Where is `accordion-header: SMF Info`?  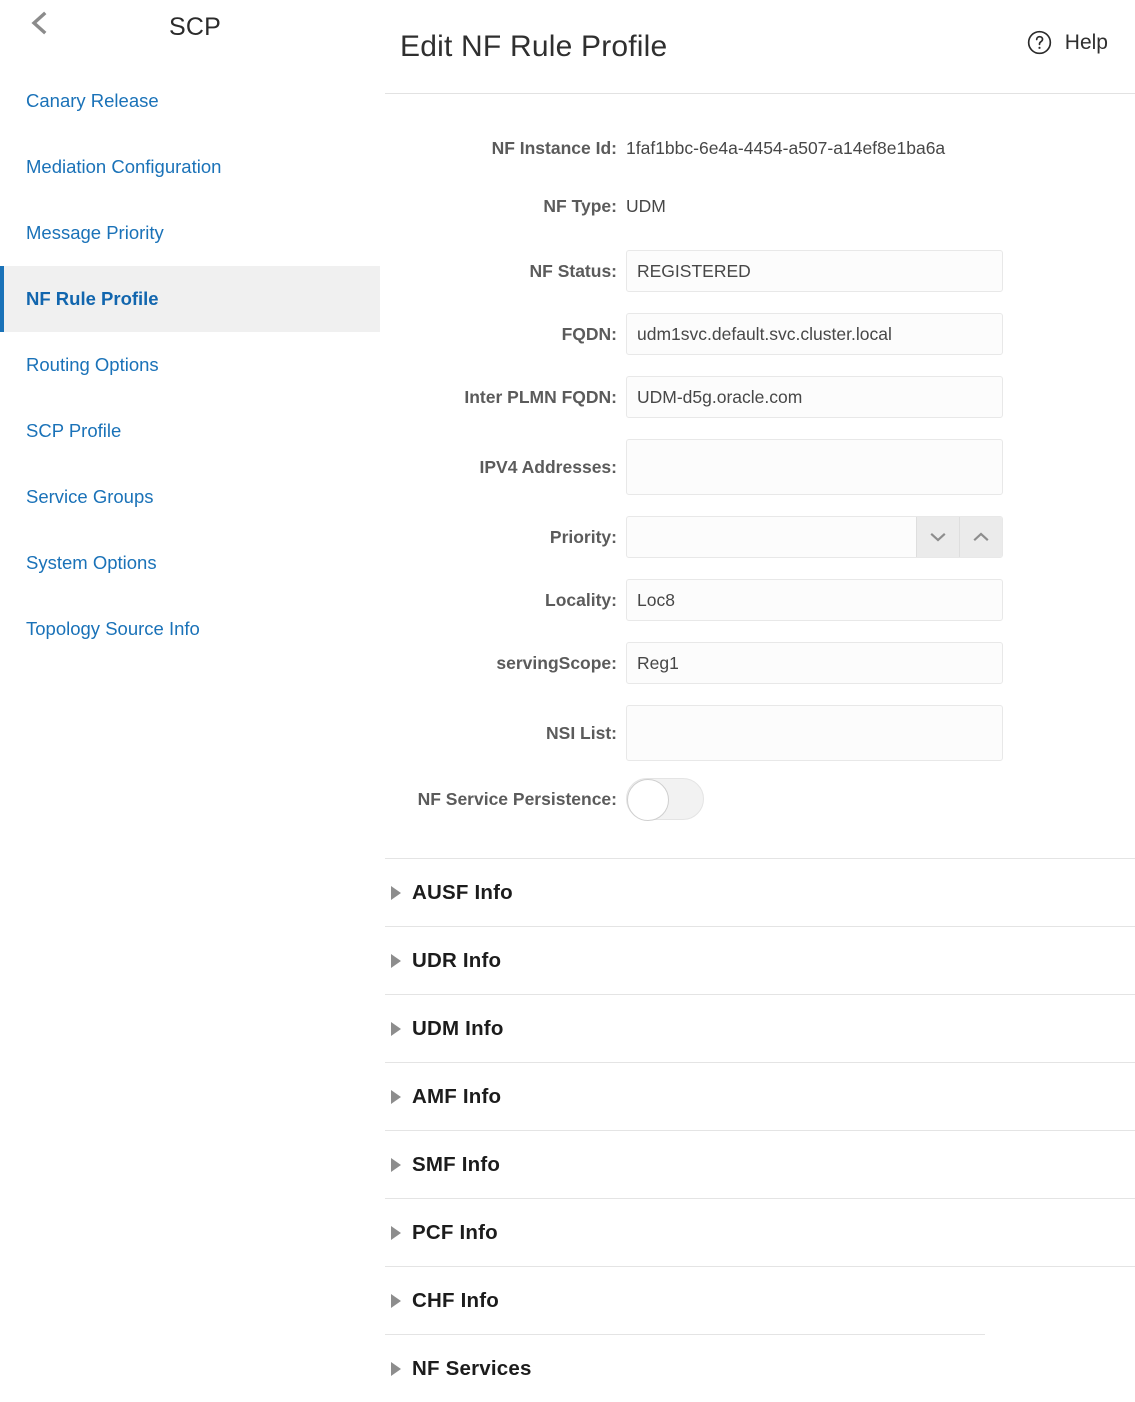
accordion-header: SMF Info is located at coordinates (760, 1164).